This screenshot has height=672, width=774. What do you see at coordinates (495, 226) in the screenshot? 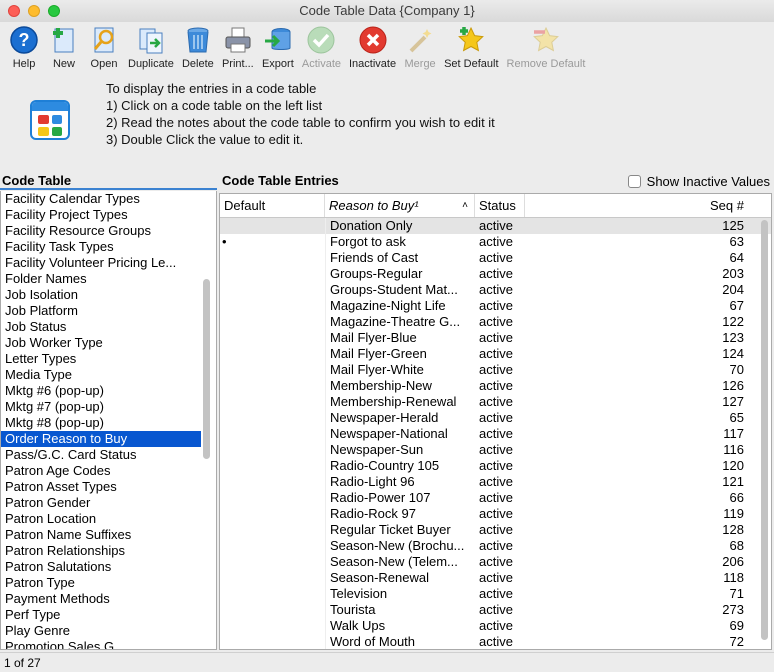
I see `table-row: Donation Only active 125` at bounding box center [495, 226].